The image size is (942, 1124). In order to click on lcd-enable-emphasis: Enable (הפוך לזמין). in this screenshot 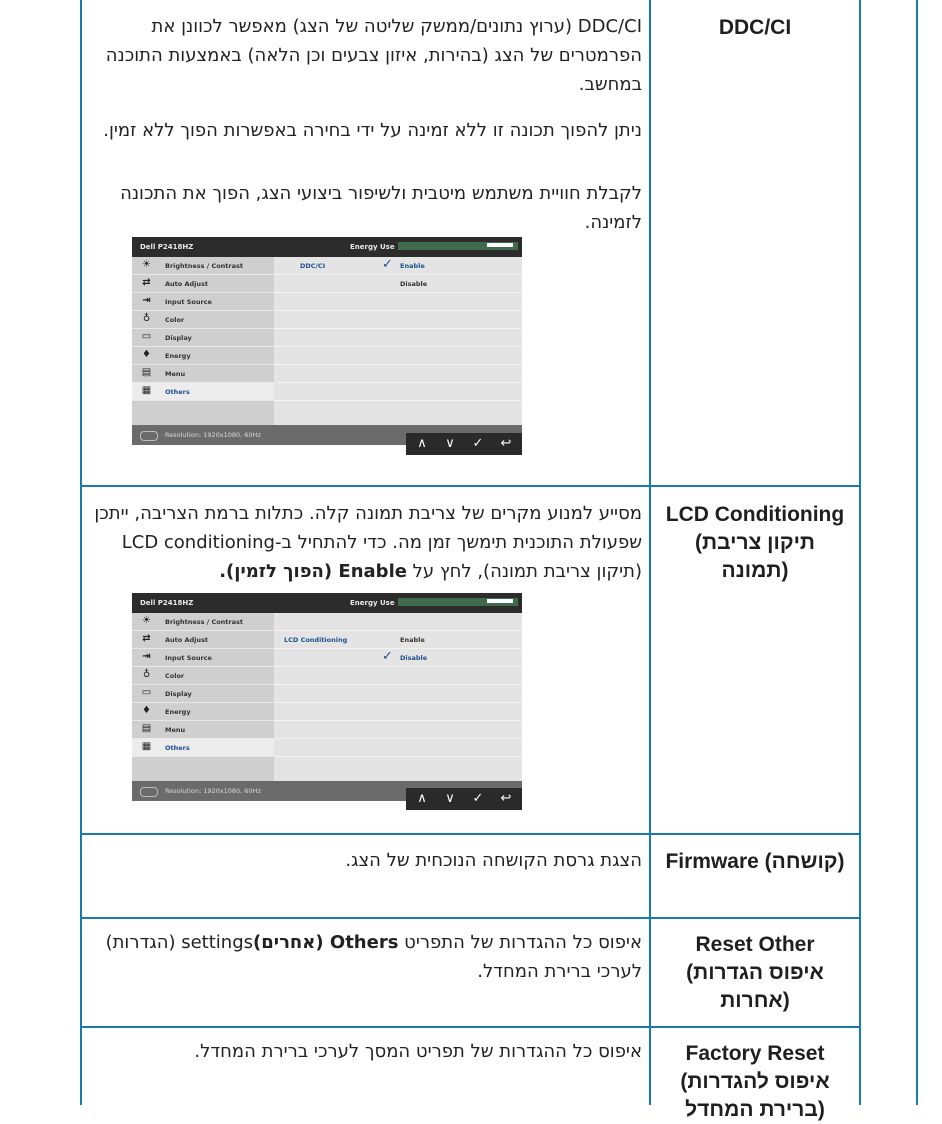, I will do `click(313, 571)`.